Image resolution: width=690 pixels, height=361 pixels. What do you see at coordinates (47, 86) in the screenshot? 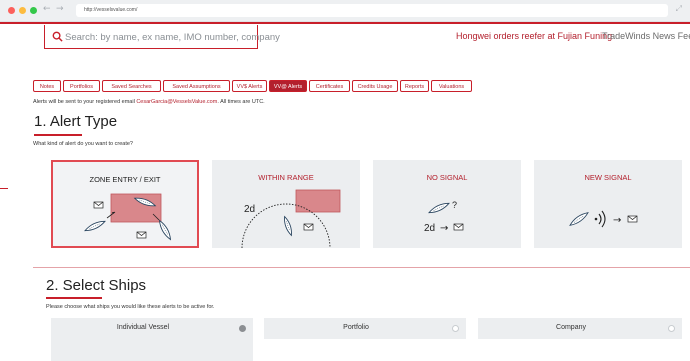
I see `tab-notes: Notes` at bounding box center [47, 86].